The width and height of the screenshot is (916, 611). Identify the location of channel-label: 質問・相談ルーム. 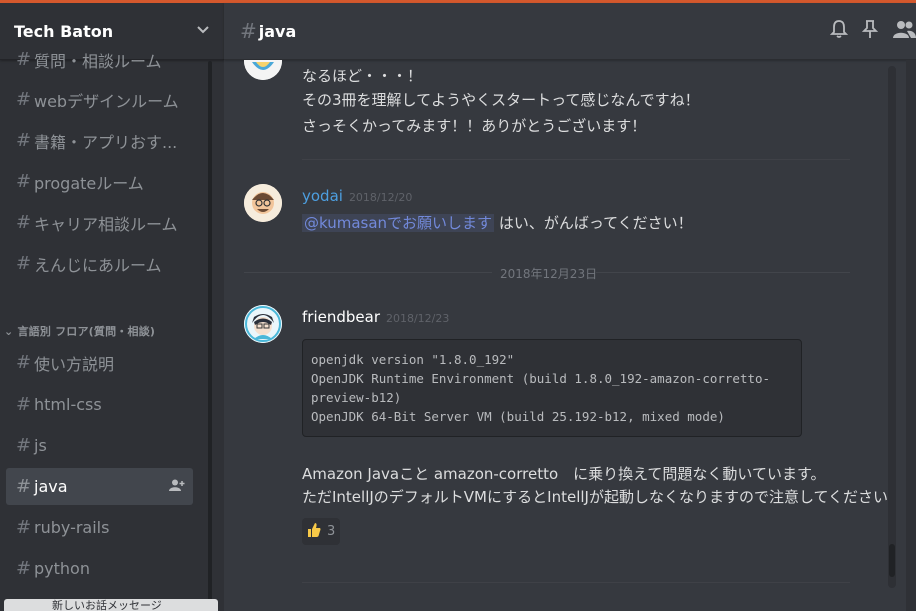
(98, 61).